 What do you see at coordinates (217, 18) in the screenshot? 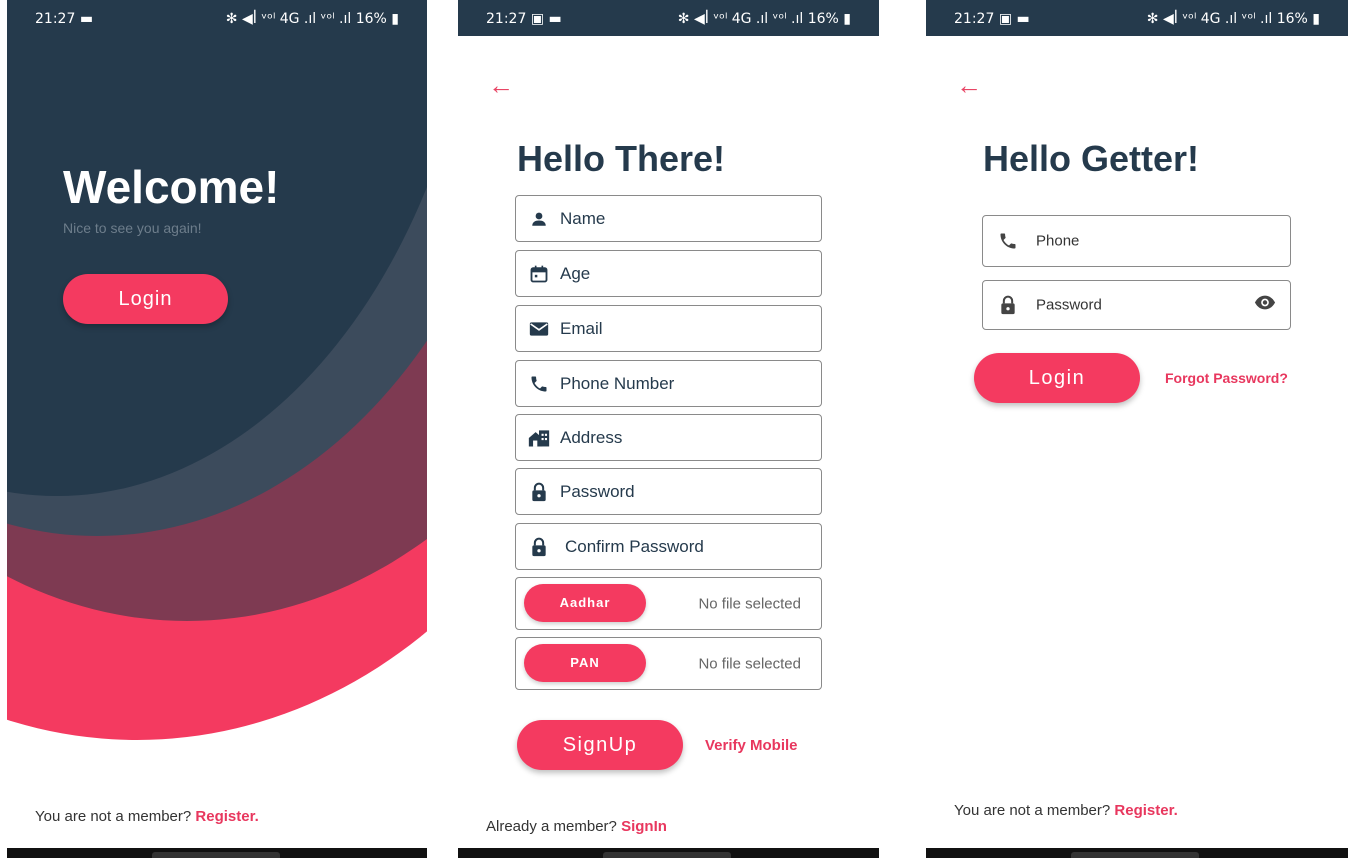
I see `status-bar: 21:27 ▬ ✻ ◀ꟾ ᵛᵒˡ 4G .ıl ᵛᵒˡ .ıl 16% ▮` at bounding box center [217, 18].